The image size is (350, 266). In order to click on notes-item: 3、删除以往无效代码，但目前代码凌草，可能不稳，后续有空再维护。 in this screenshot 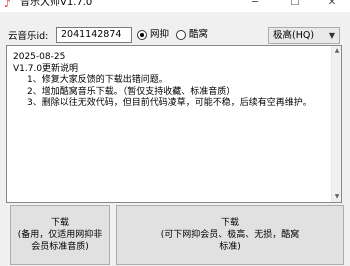, I will do `click(169, 103)`.